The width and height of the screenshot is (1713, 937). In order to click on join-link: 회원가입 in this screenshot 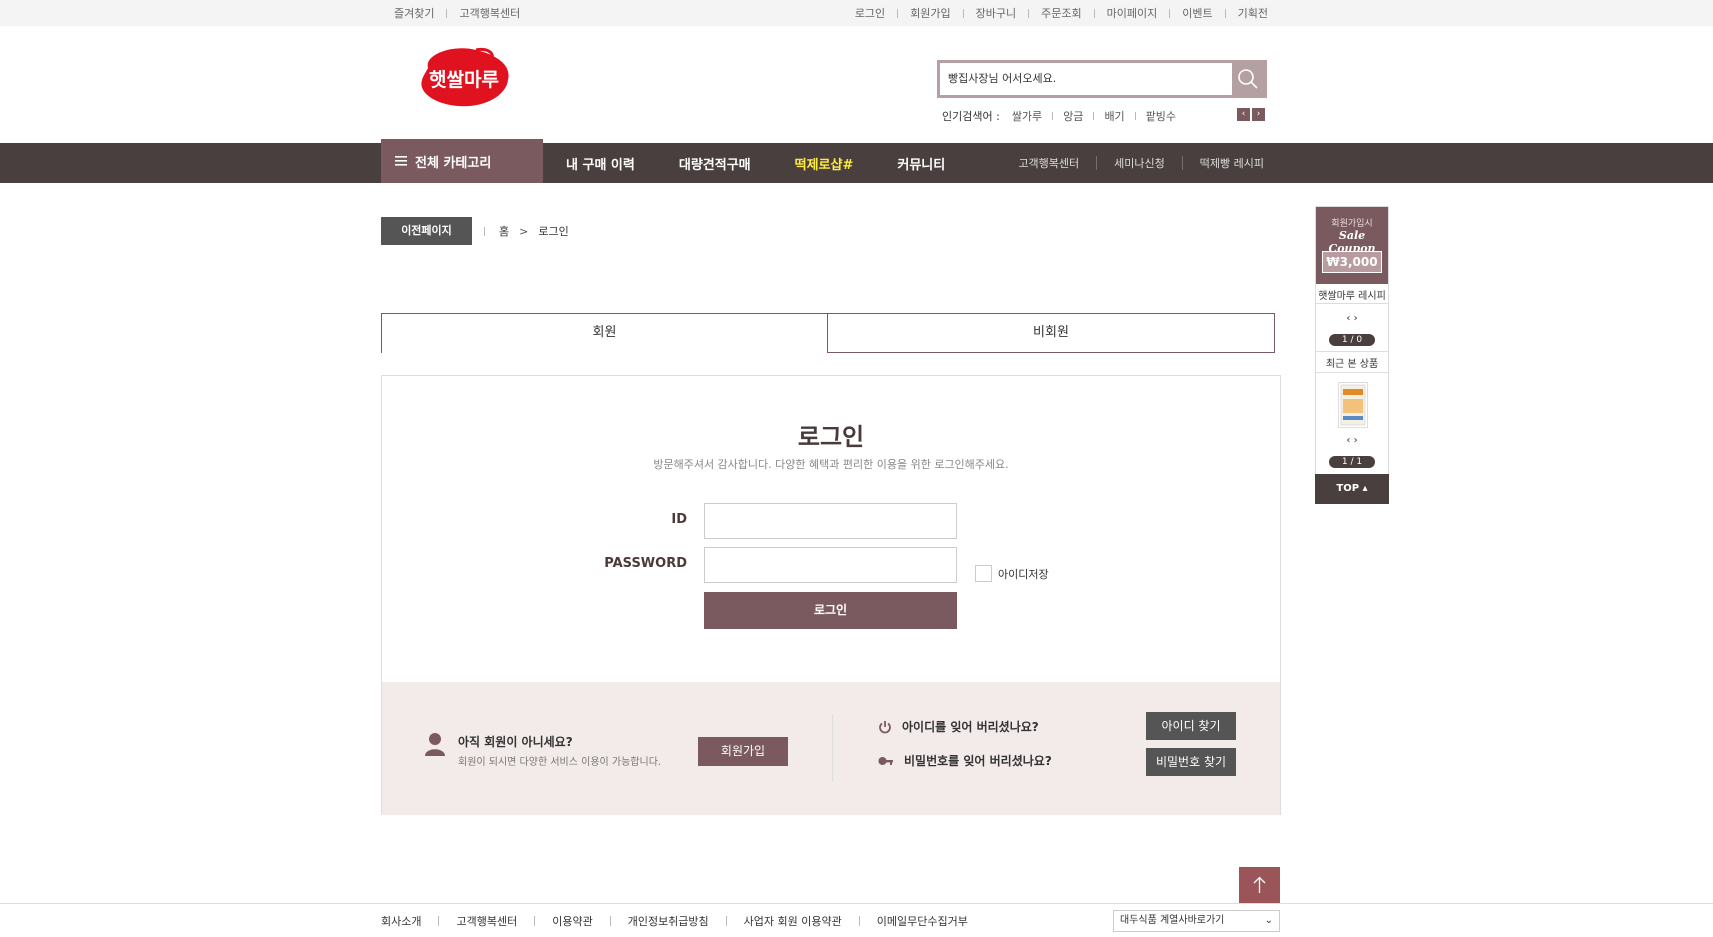, I will do `click(930, 13)`.